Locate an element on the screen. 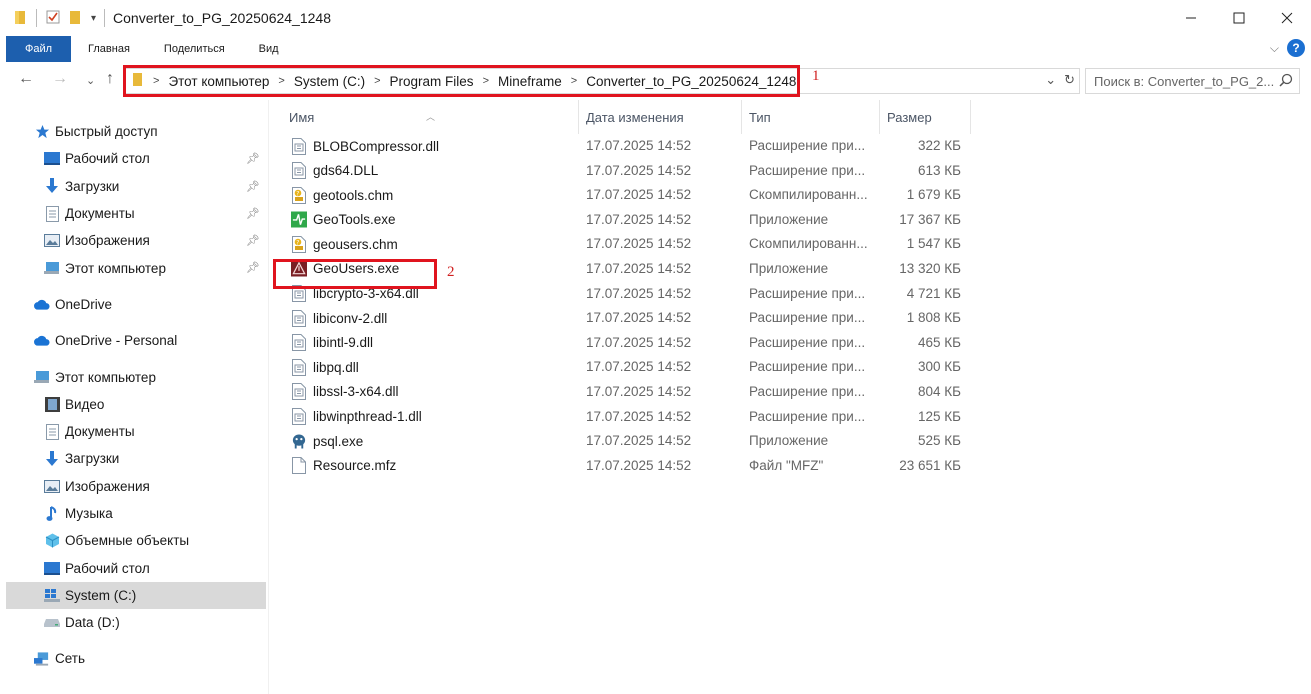 The height and width of the screenshot is (694, 1311). sidebar-label: OneDrive - Personal is located at coordinates (116, 341).